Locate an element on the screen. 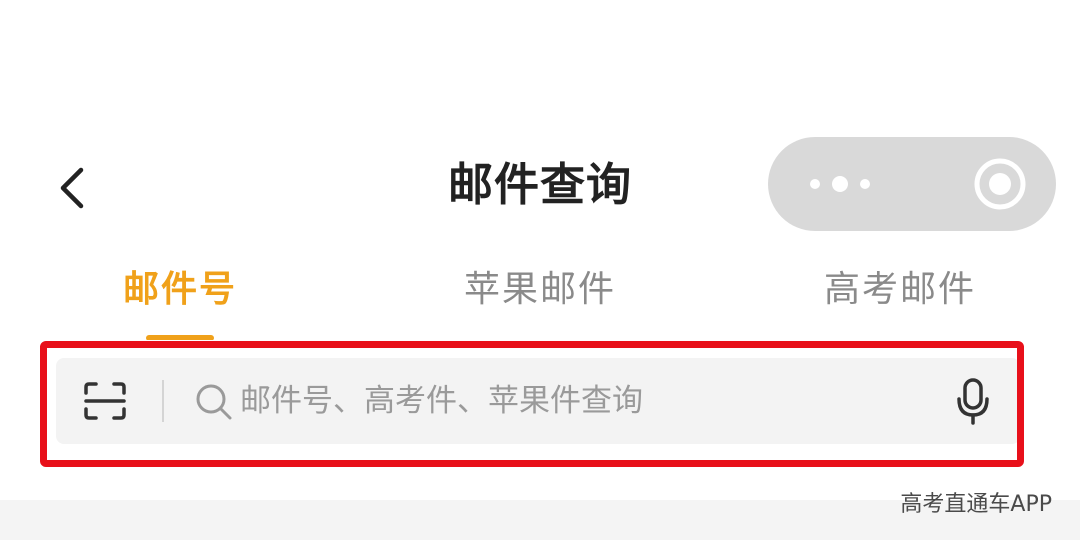  voice-input-button is located at coordinates (973, 401).